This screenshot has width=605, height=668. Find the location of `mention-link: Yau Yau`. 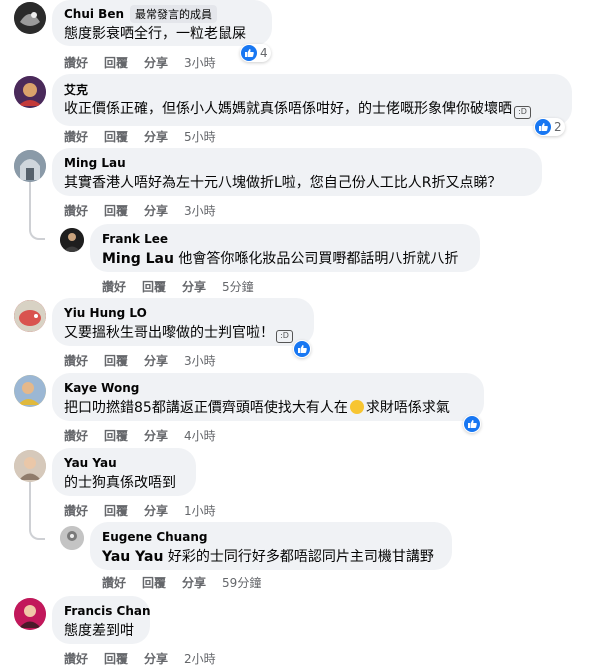

mention-link: Yau Yau is located at coordinates (132, 557).